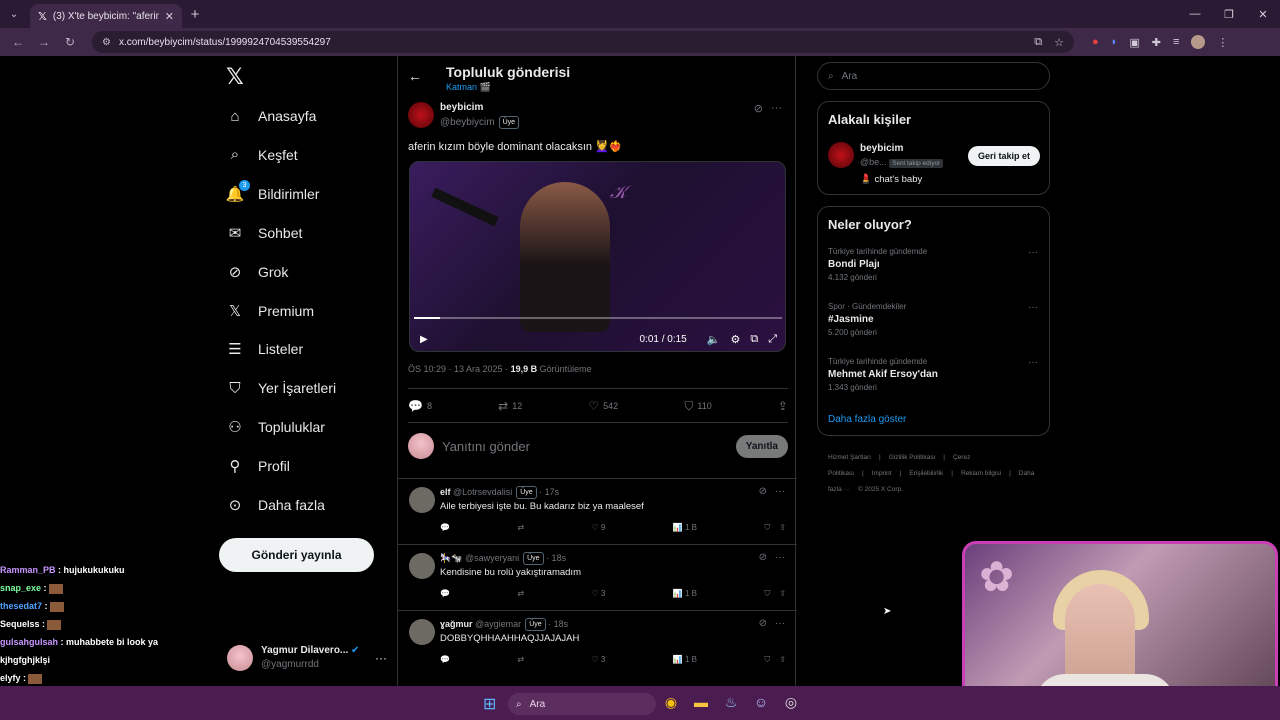  What do you see at coordinates (257, 272) in the screenshot?
I see `nav-item-grok: ⊘ Grok` at bounding box center [257, 272].